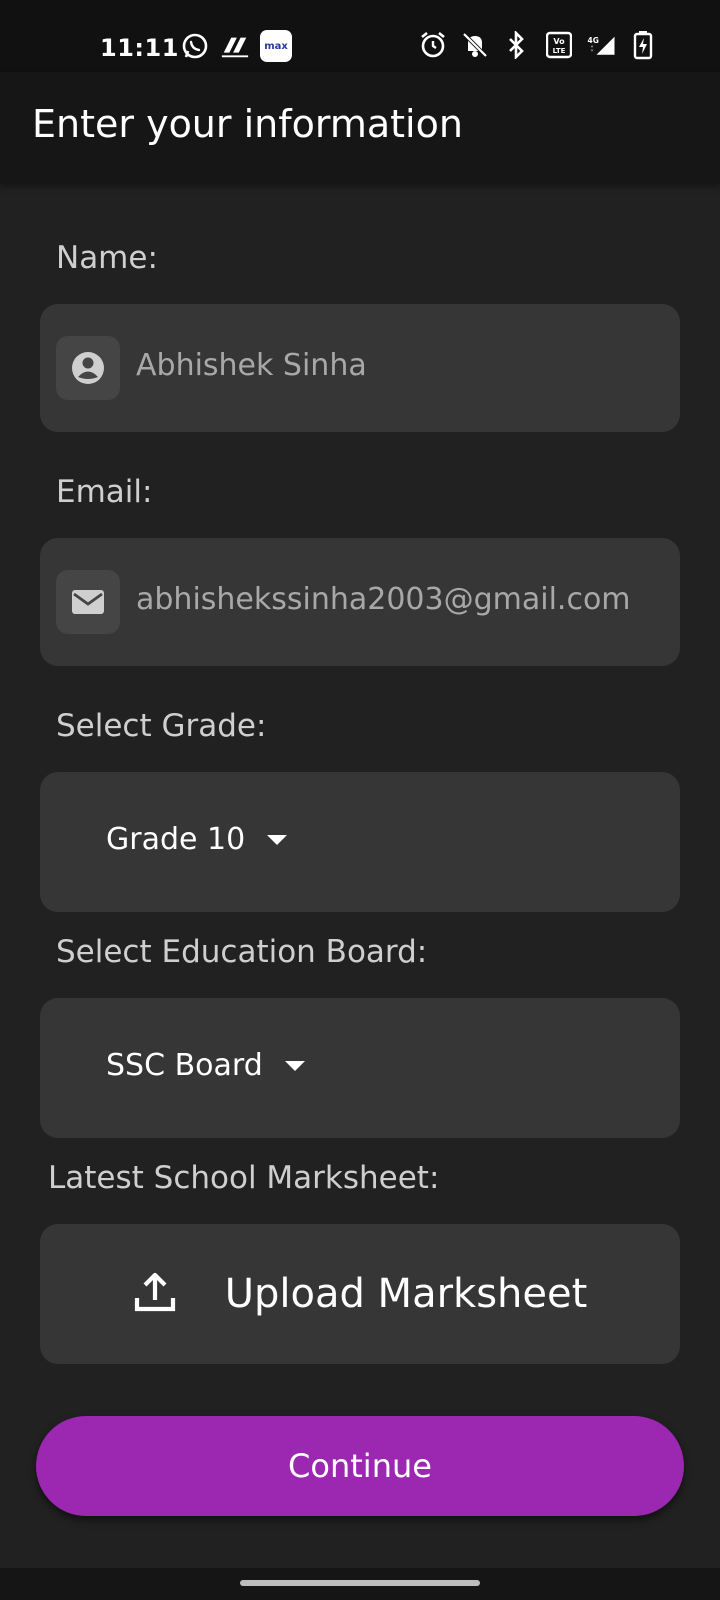  What do you see at coordinates (88, 602) in the screenshot?
I see `mail-icon` at bounding box center [88, 602].